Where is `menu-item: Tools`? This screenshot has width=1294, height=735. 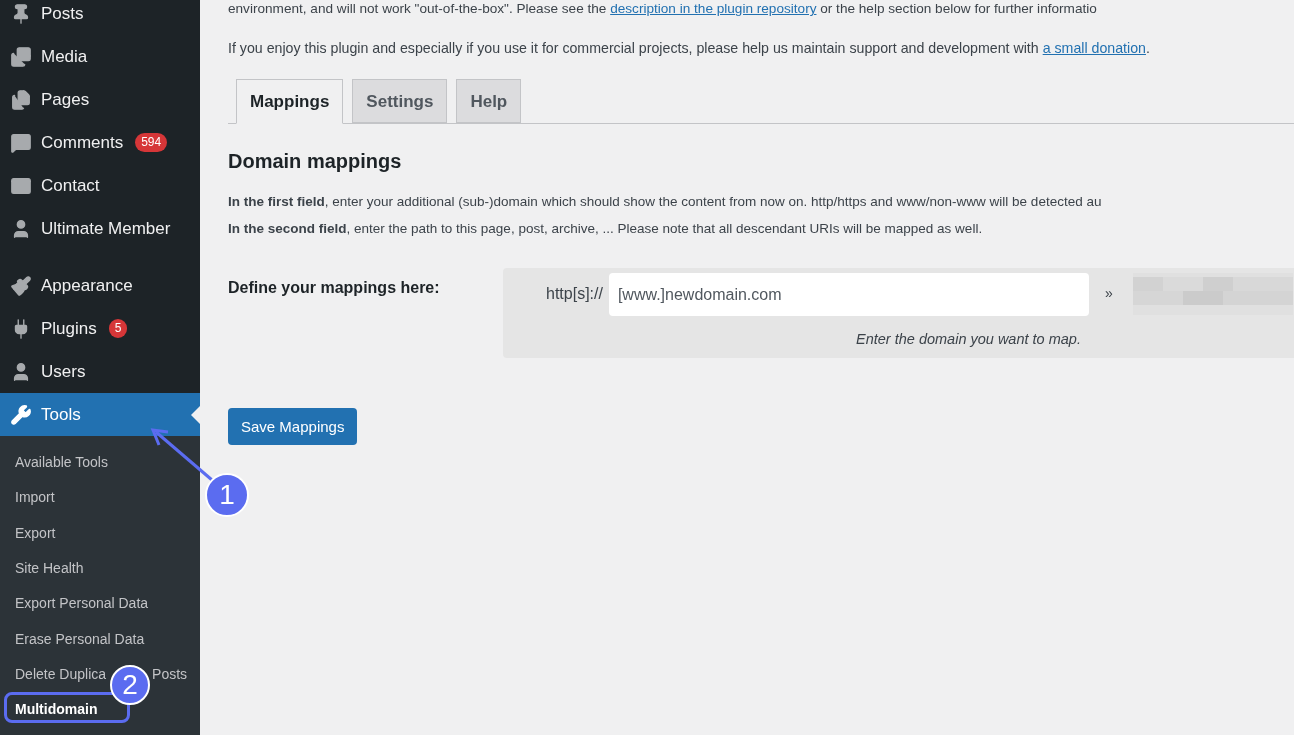
menu-item: Tools is located at coordinates (100, 414).